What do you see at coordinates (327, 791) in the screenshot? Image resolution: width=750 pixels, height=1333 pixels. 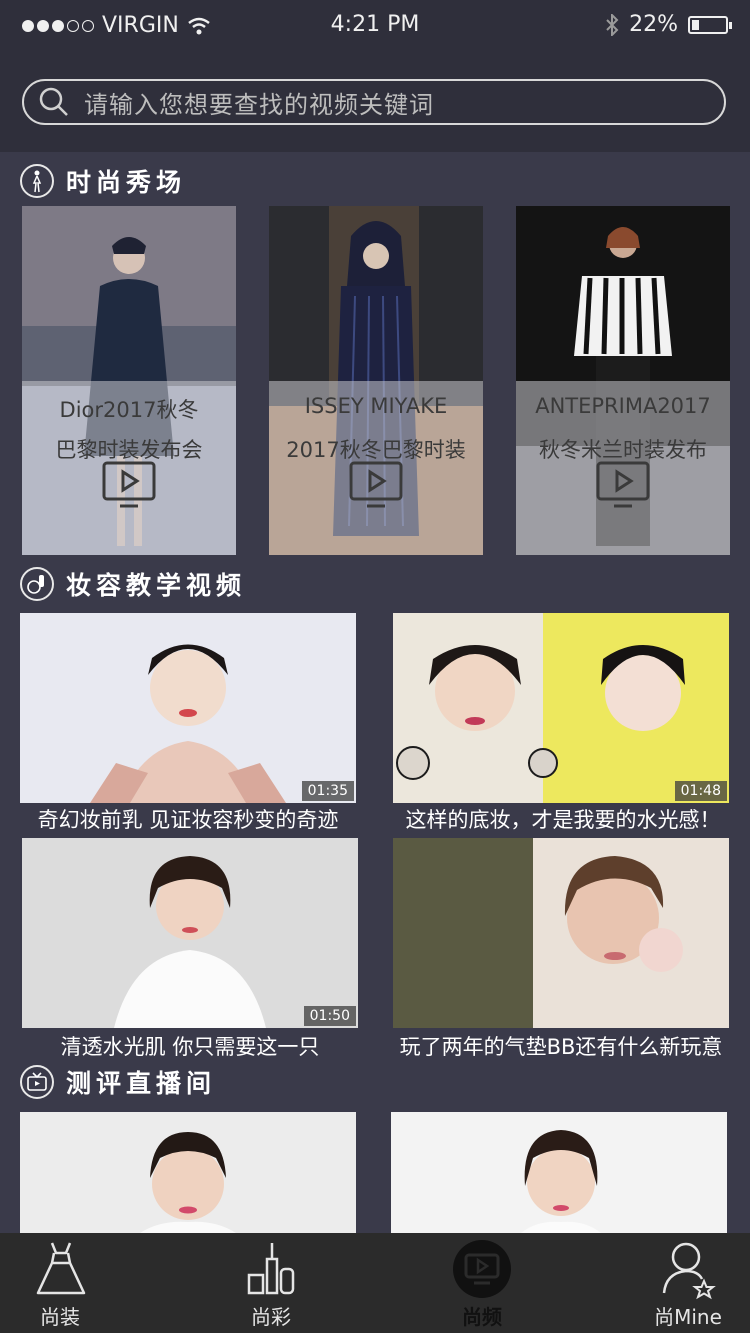 I see `video-duration: 01:35` at bounding box center [327, 791].